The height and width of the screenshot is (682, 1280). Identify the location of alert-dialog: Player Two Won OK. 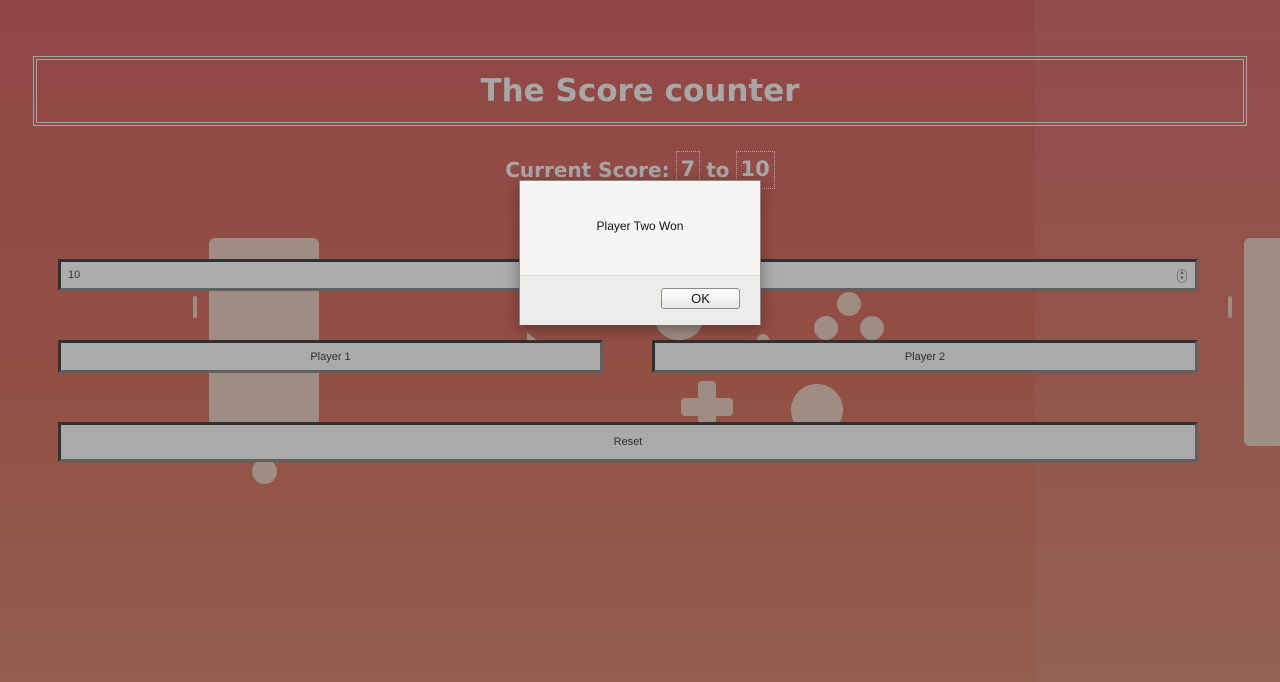
(640, 252).